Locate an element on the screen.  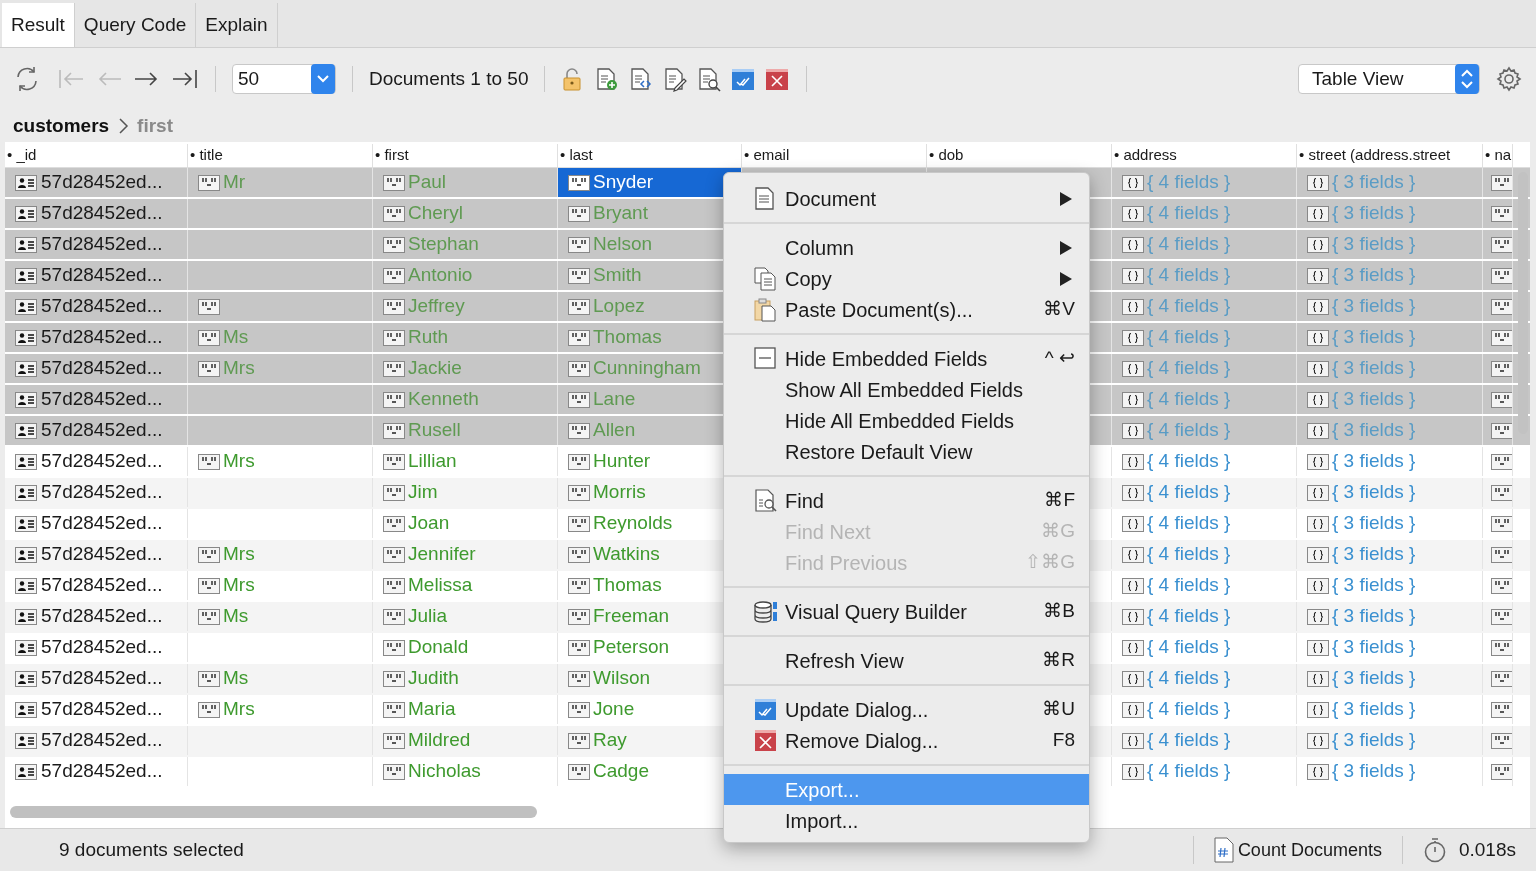
column-header: • _id is located at coordinates (22, 155).